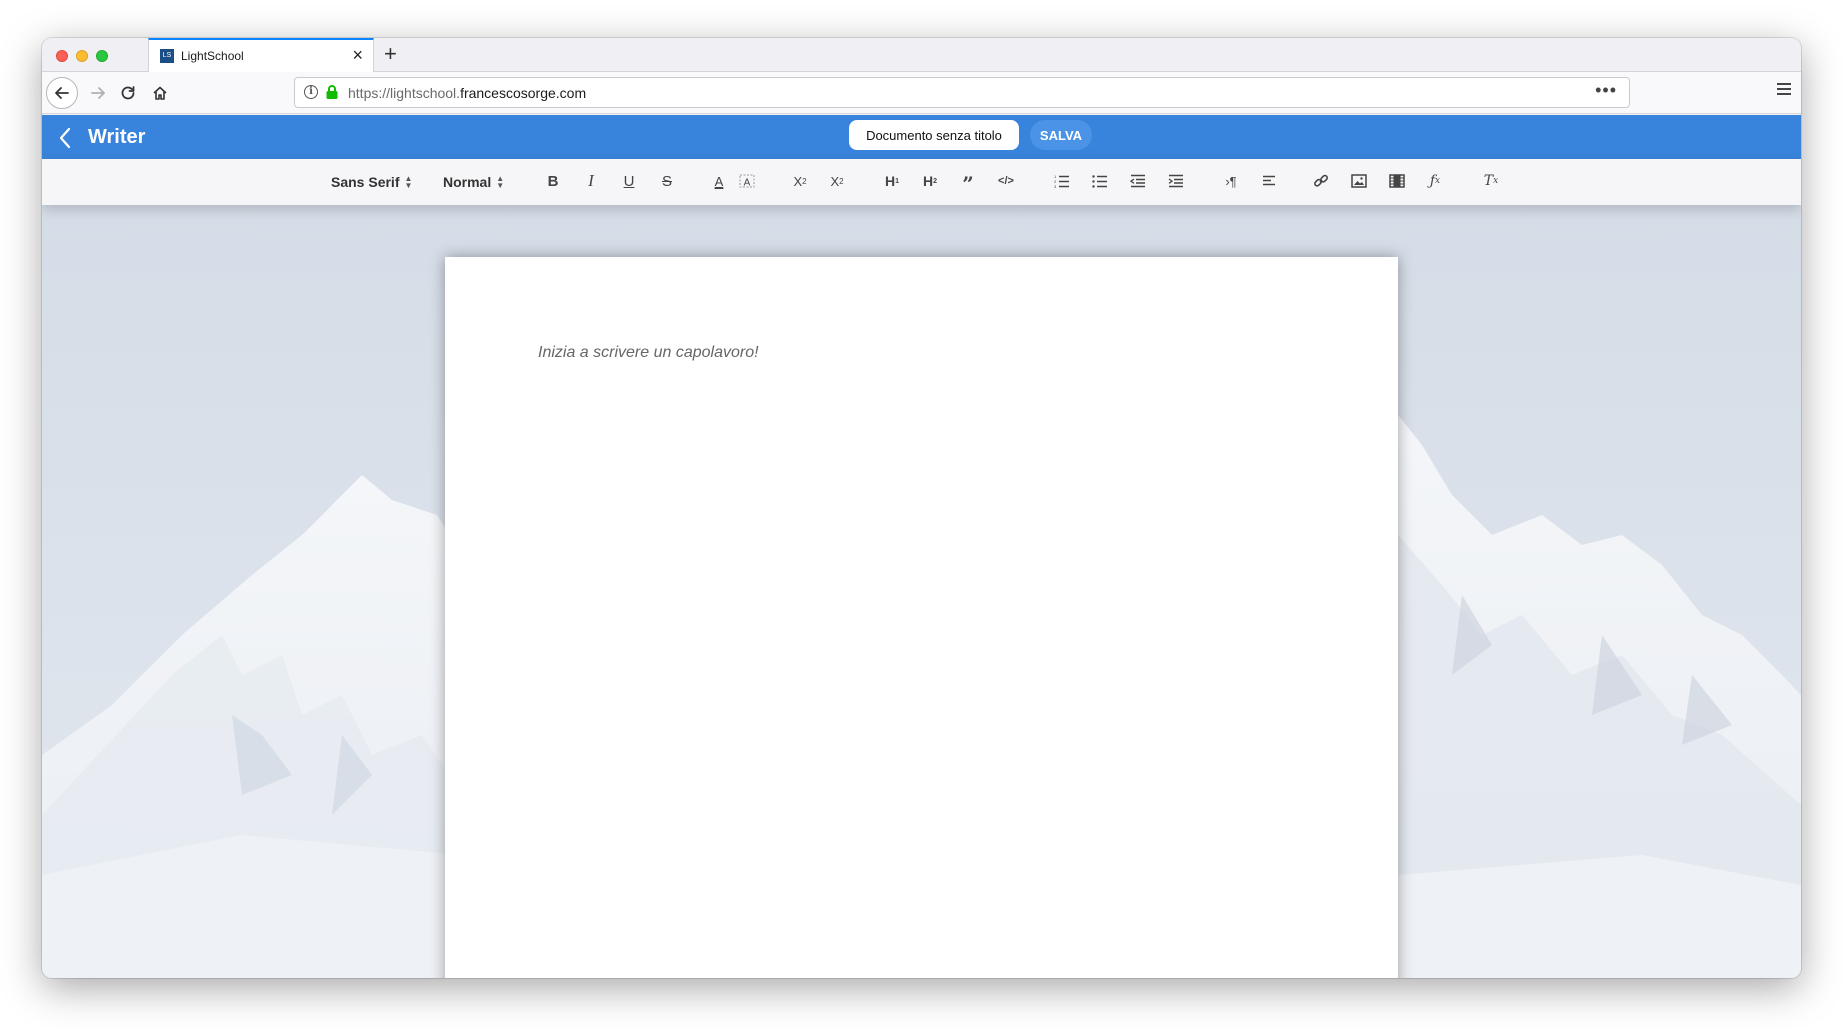 This screenshot has height=1028, width=1843. I want to click on bold-icon: B, so click(553, 181).